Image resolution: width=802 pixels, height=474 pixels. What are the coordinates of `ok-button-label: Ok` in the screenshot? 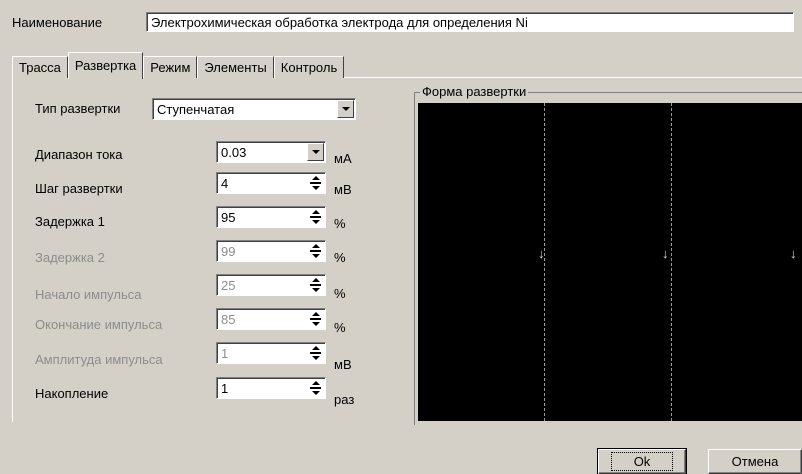 It's located at (642, 461).